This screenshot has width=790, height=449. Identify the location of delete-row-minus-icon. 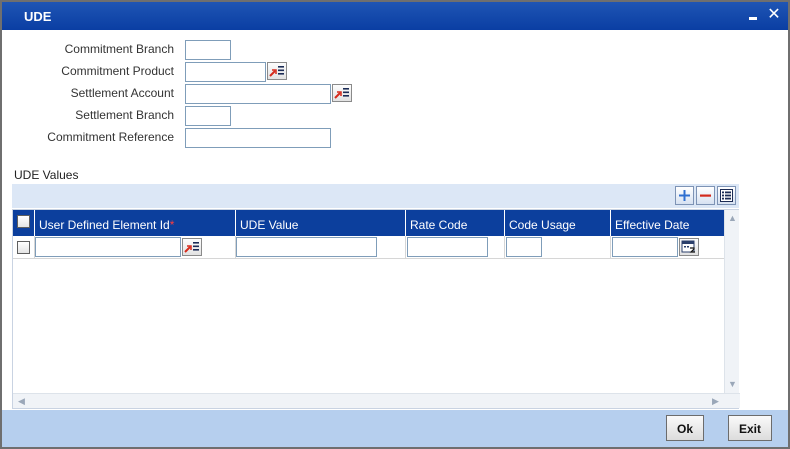
(705, 195).